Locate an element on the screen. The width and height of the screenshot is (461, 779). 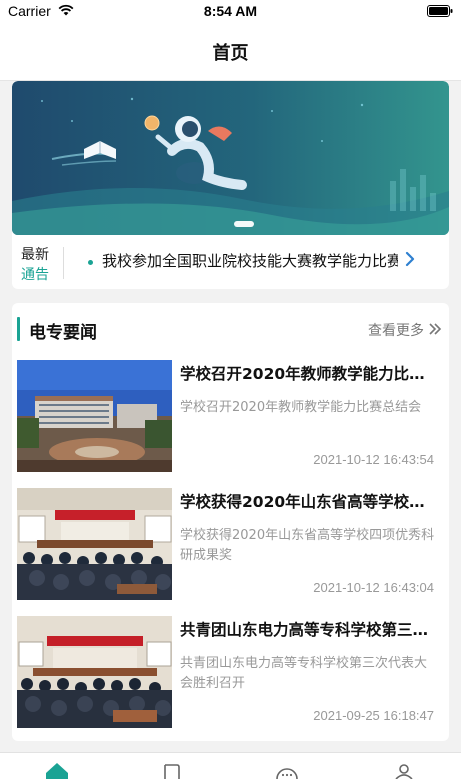
news-title: 共青团山东电力高等专科学校第三次代表大会胜利召开 is located at coordinates (310, 630).